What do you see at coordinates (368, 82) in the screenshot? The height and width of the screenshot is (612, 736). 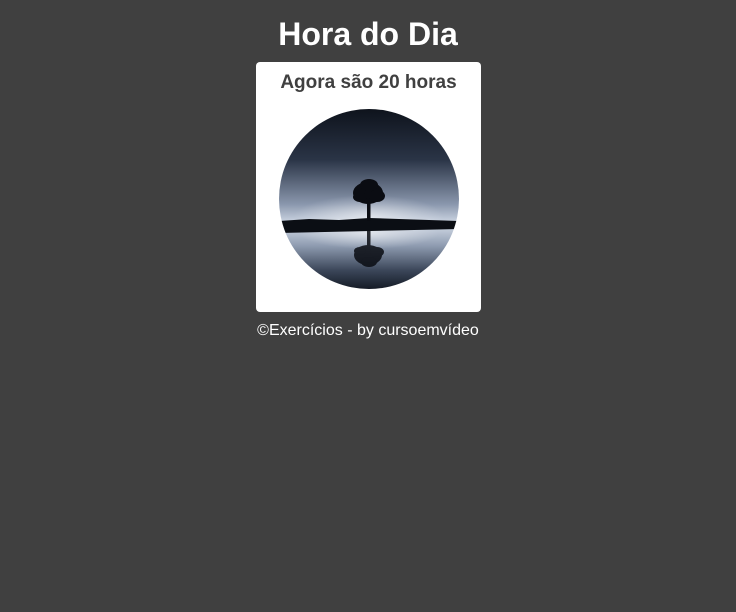 I see `time-message: Agora são 20 horas` at bounding box center [368, 82].